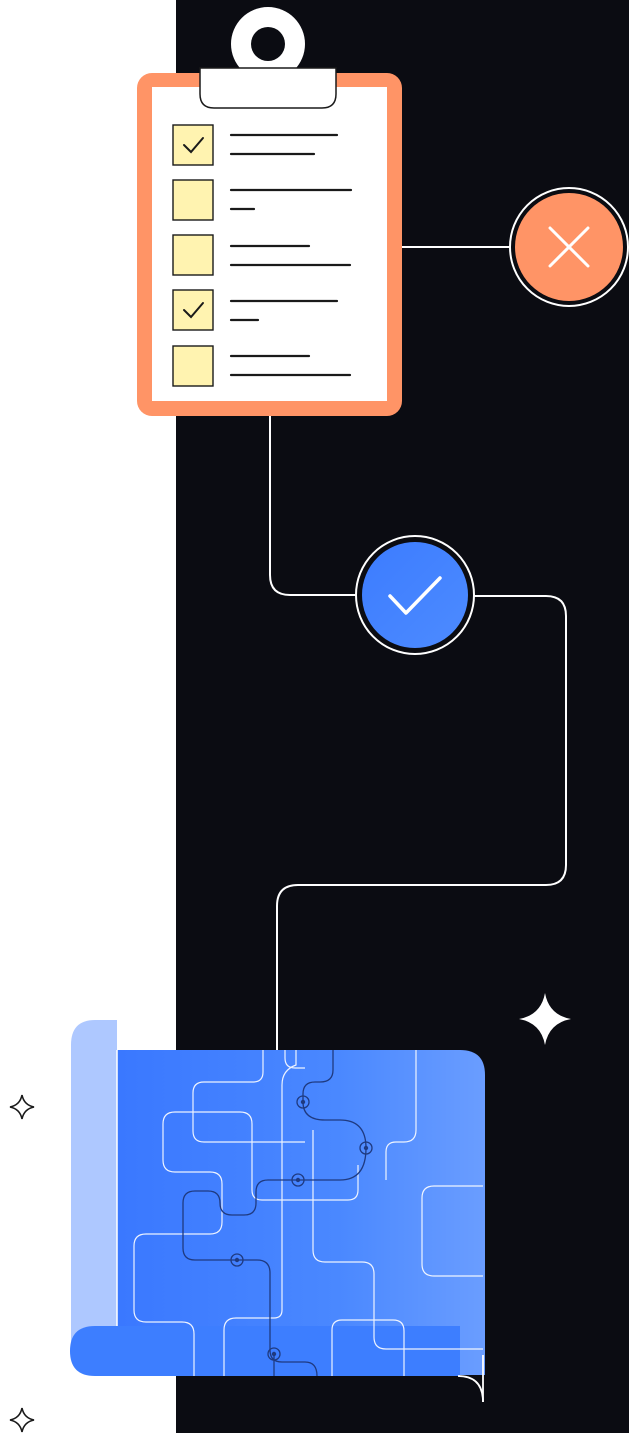 The image size is (629, 1433). Describe the element at coordinates (269, 211) in the screenshot. I see `clipboard-checklist-icon` at that location.